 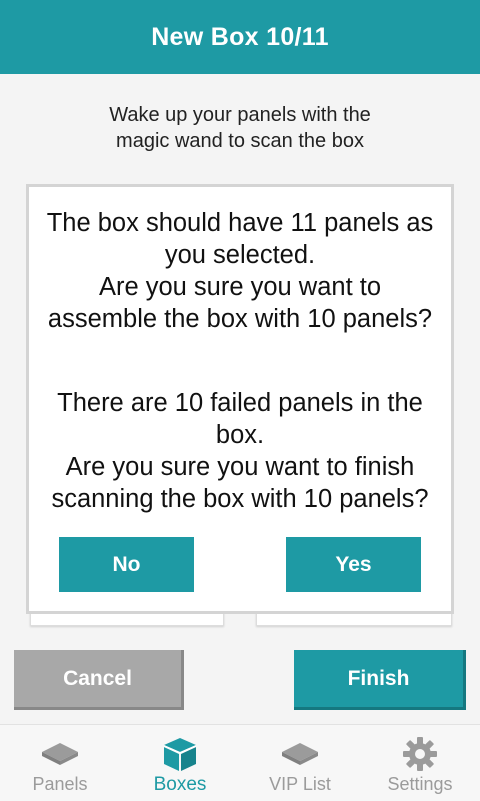 I want to click on app-header: New Box 10/11, so click(x=240, y=37).